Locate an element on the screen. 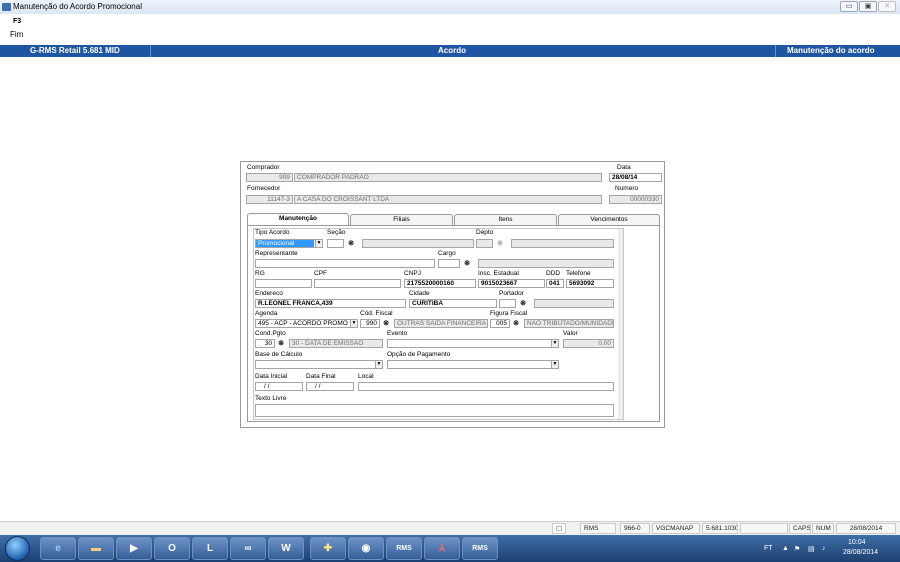  close-button: ✕ is located at coordinates (887, 6).